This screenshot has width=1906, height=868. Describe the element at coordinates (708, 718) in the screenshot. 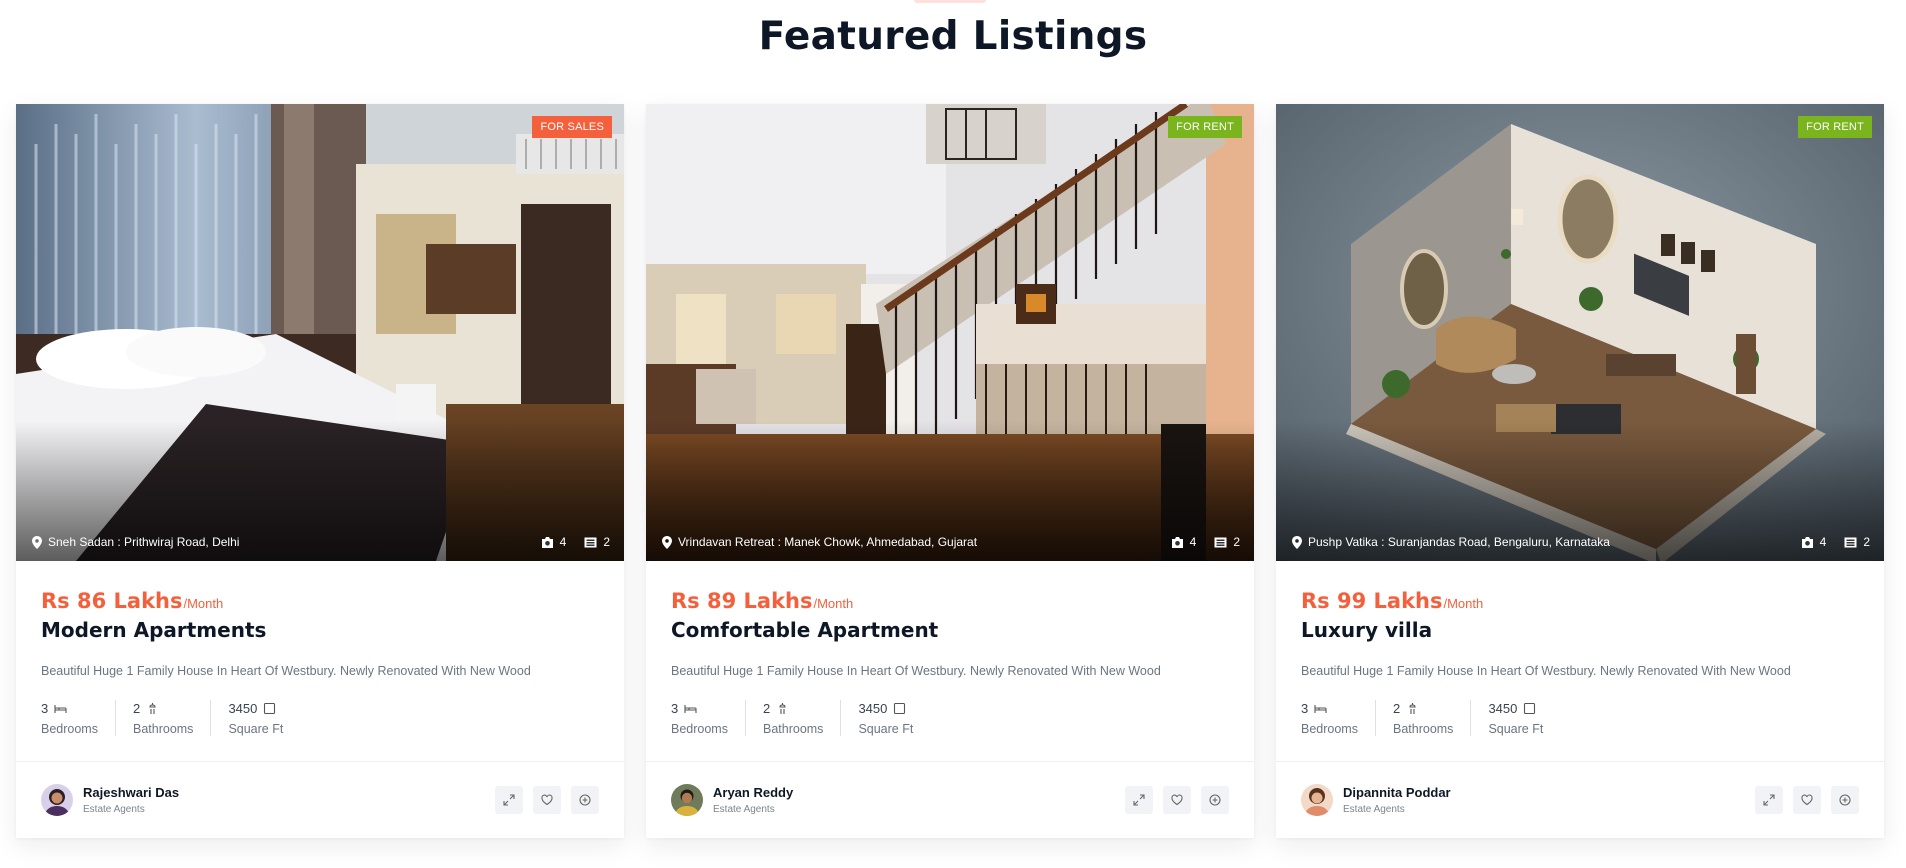

I see `feature-bedrooms: 3 Bedrooms` at that location.